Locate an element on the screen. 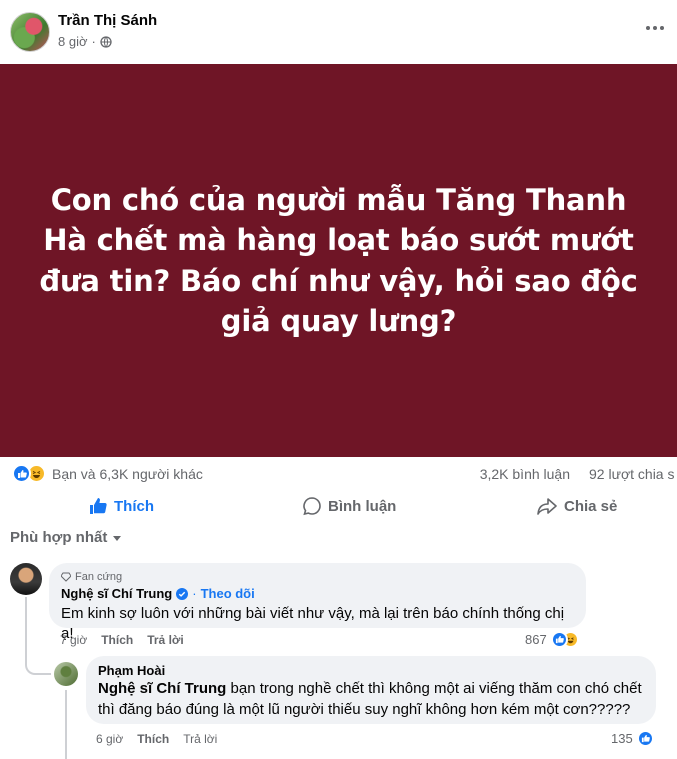 This screenshot has width=677, height=759. post-actions: Thích Bình luận Chia sẻ is located at coordinates (338, 506).